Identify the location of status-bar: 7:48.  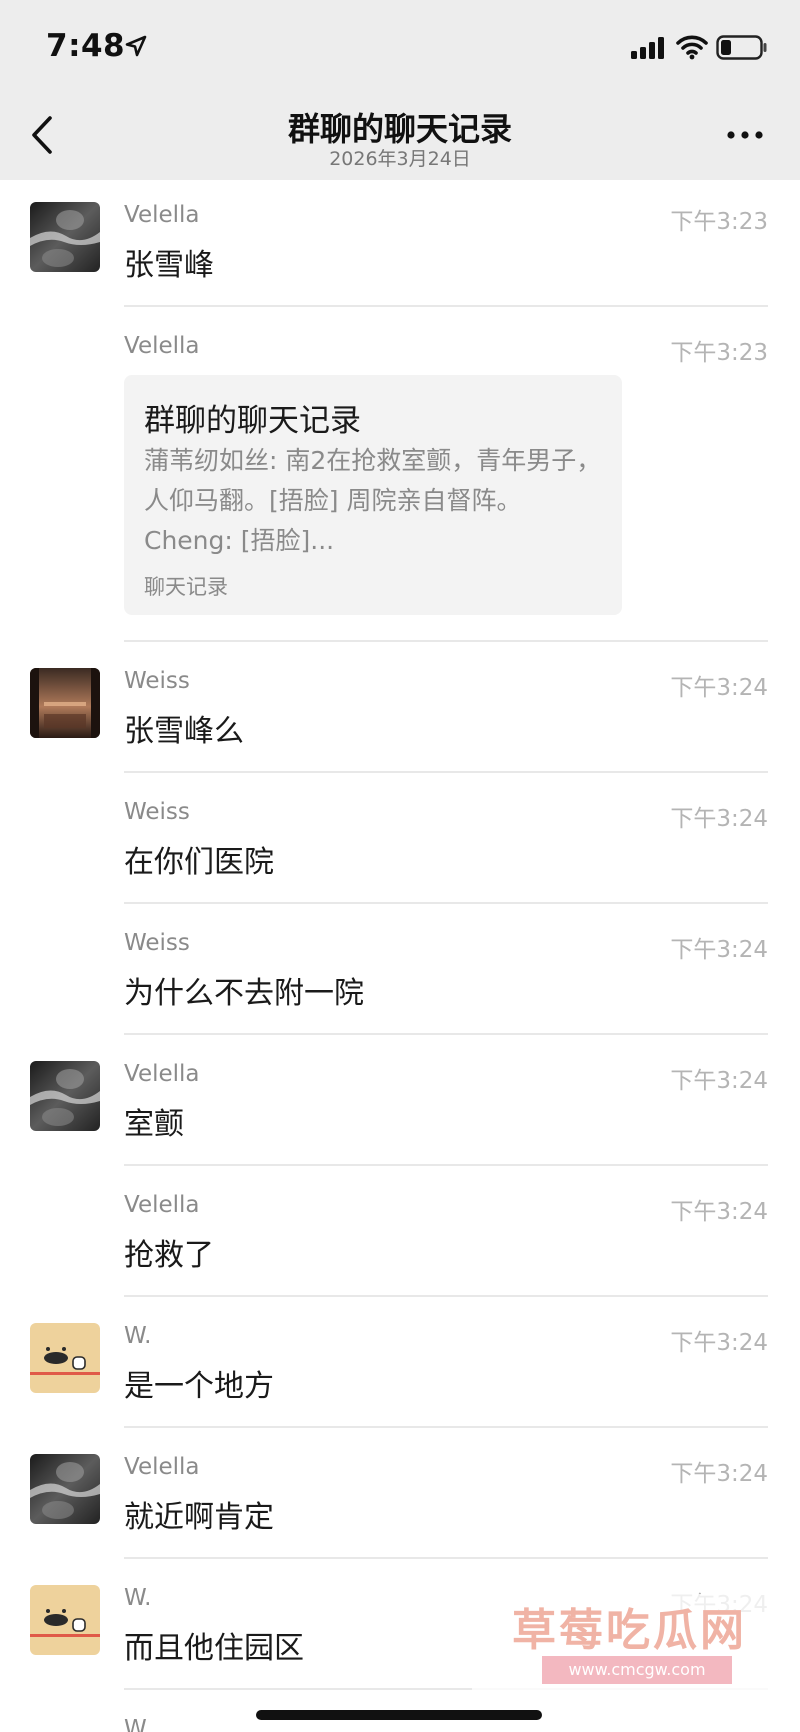
(400, 45).